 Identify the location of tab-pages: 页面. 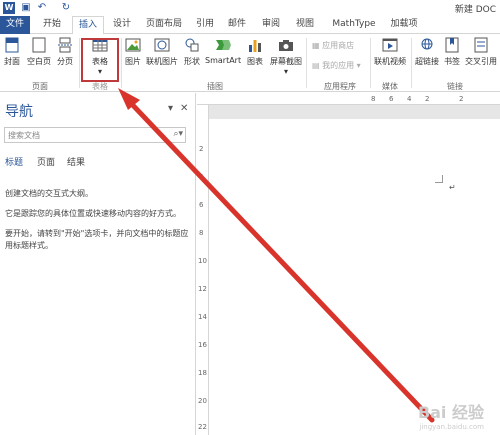
(46, 161).